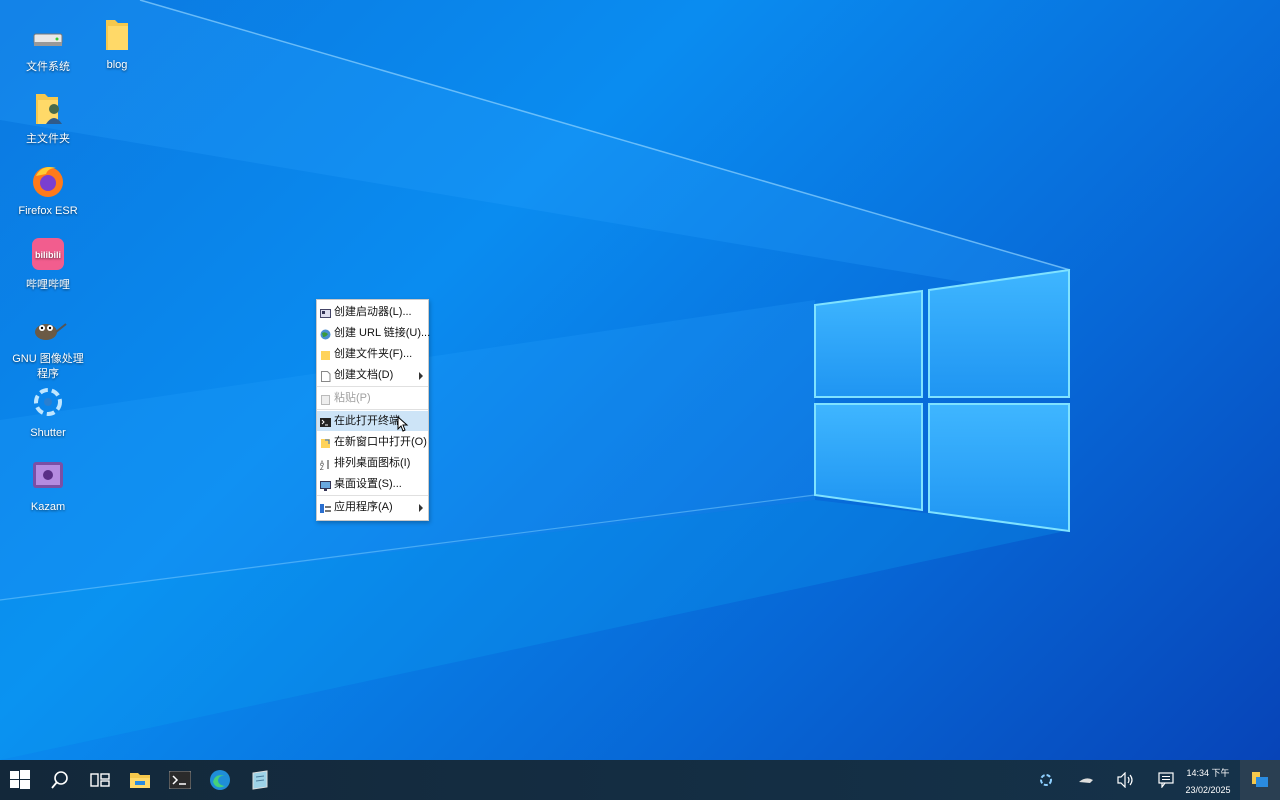  I want to click on network-icon, so click(1086, 780).